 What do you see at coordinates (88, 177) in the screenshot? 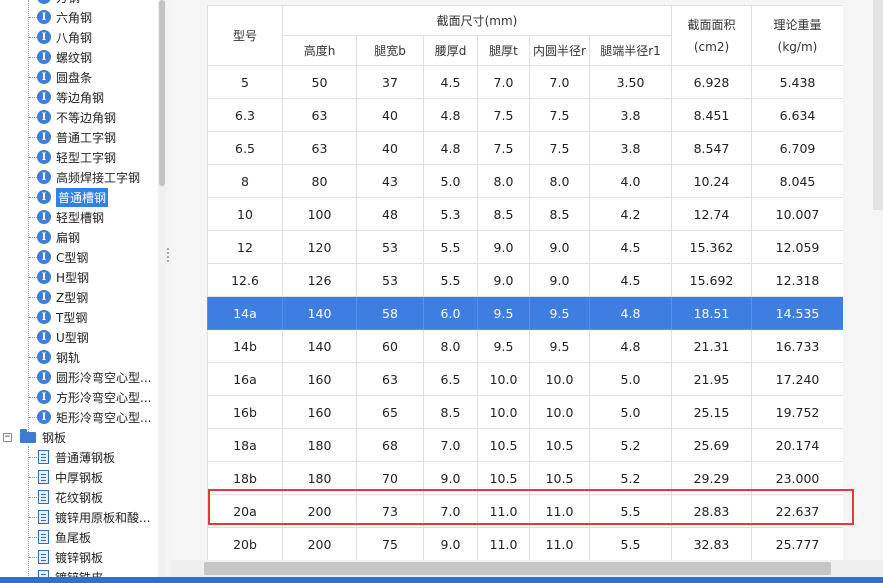
I see `tree-item: I 高频焊接工字钢` at bounding box center [88, 177].